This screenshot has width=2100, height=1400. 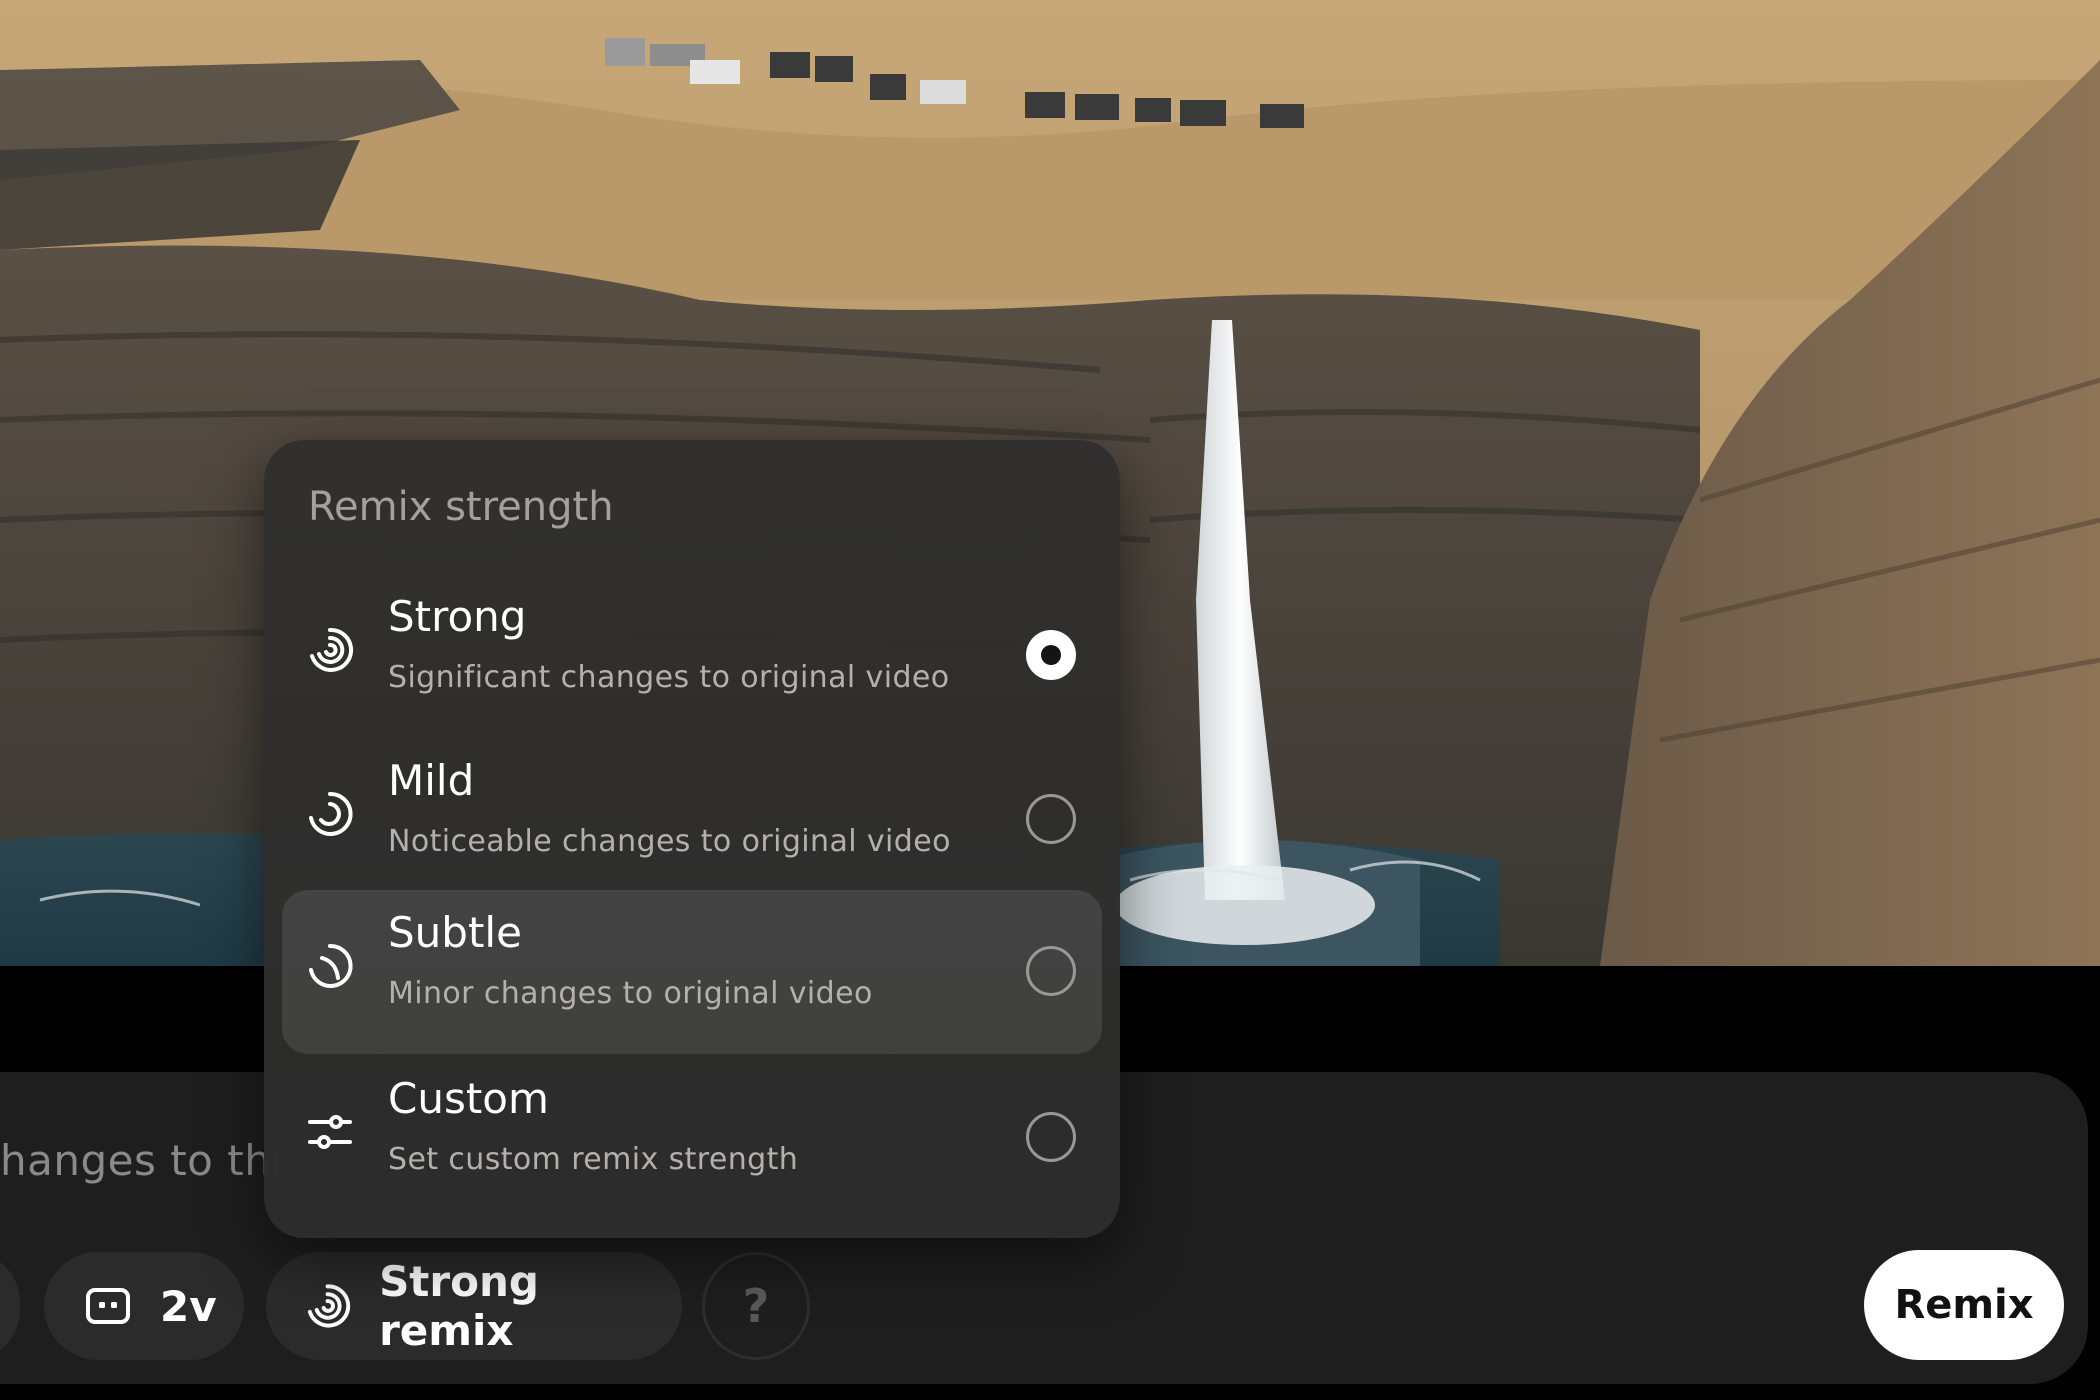 I want to click on option-subtle: Subtle Minor changes to original video, so click(x=692, y=972).